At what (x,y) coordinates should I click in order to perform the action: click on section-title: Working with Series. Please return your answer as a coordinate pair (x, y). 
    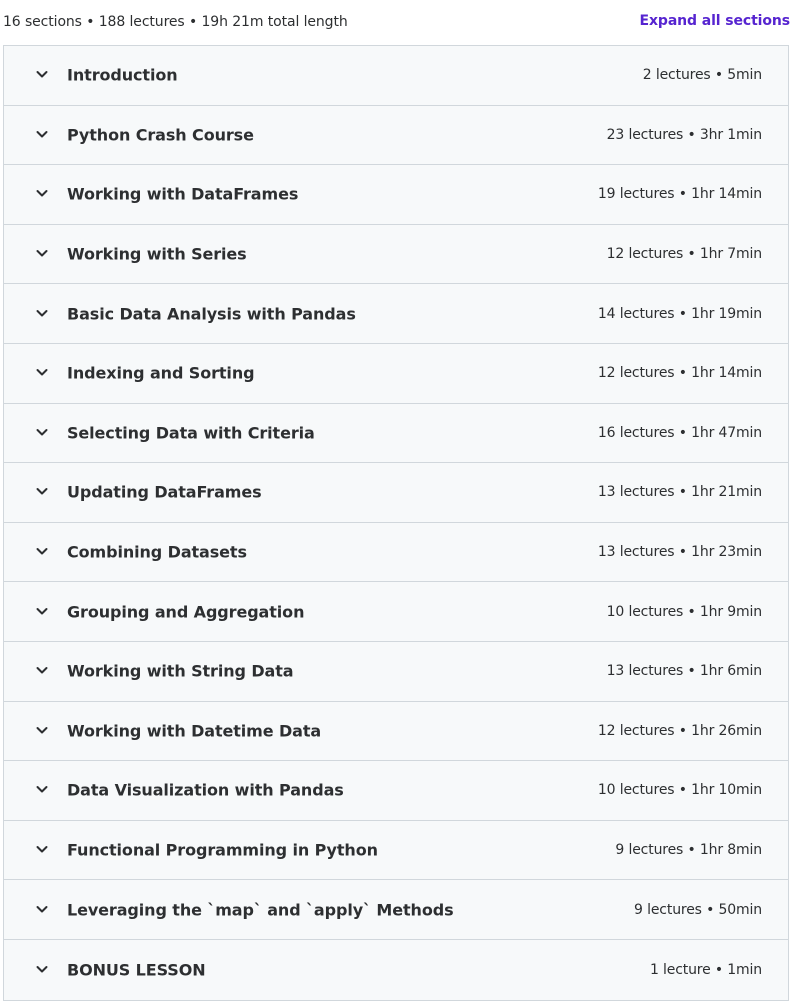
    Looking at the image, I should click on (157, 254).